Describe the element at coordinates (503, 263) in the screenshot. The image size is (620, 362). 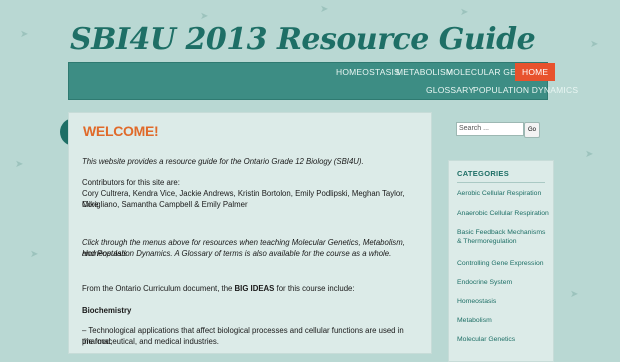
I see `category-link: Controlling Gene Expression` at that location.